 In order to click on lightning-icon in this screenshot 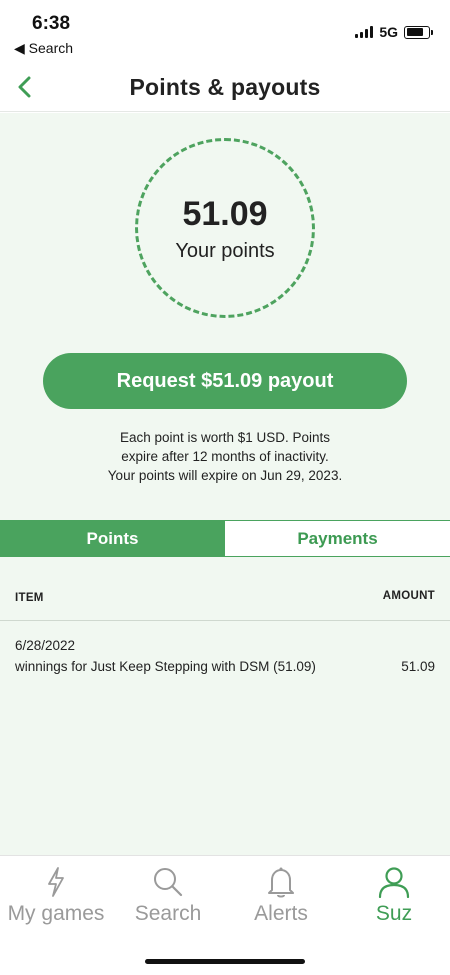, I will do `click(56, 882)`.